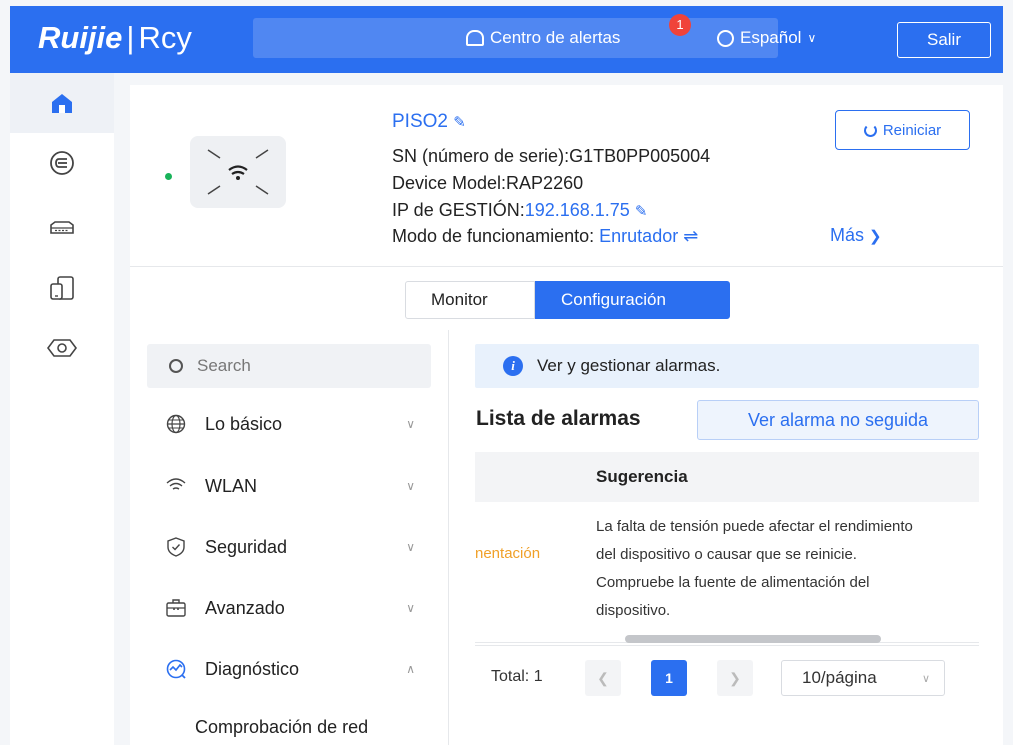 Image resolution: width=1013 pixels, height=745 pixels. I want to click on reboot-label: Reiniciar, so click(912, 130).